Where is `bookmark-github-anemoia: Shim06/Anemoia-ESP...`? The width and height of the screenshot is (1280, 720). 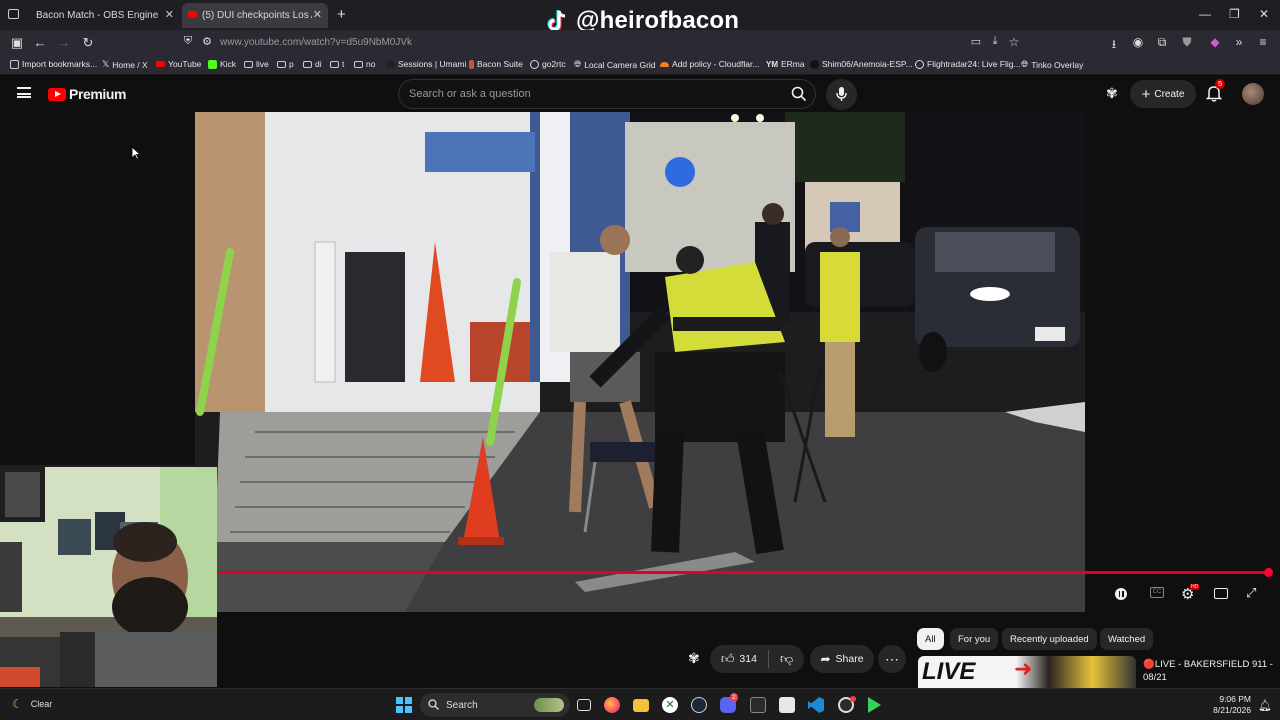 bookmark-github-anemoia: Shim06/Anemoia-ESP... is located at coordinates (861, 64).